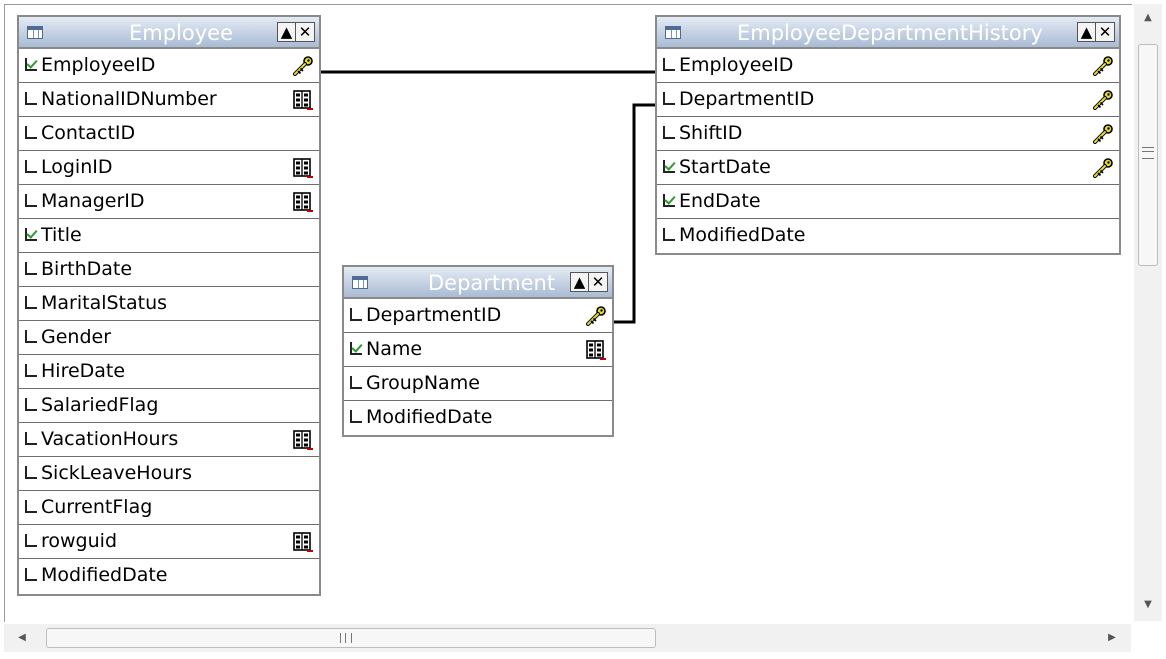  What do you see at coordinates (1148, 18) in the screenshot?
I see `scroll-up-arrow-icon: ▲` at bounding box center [1148, 18].